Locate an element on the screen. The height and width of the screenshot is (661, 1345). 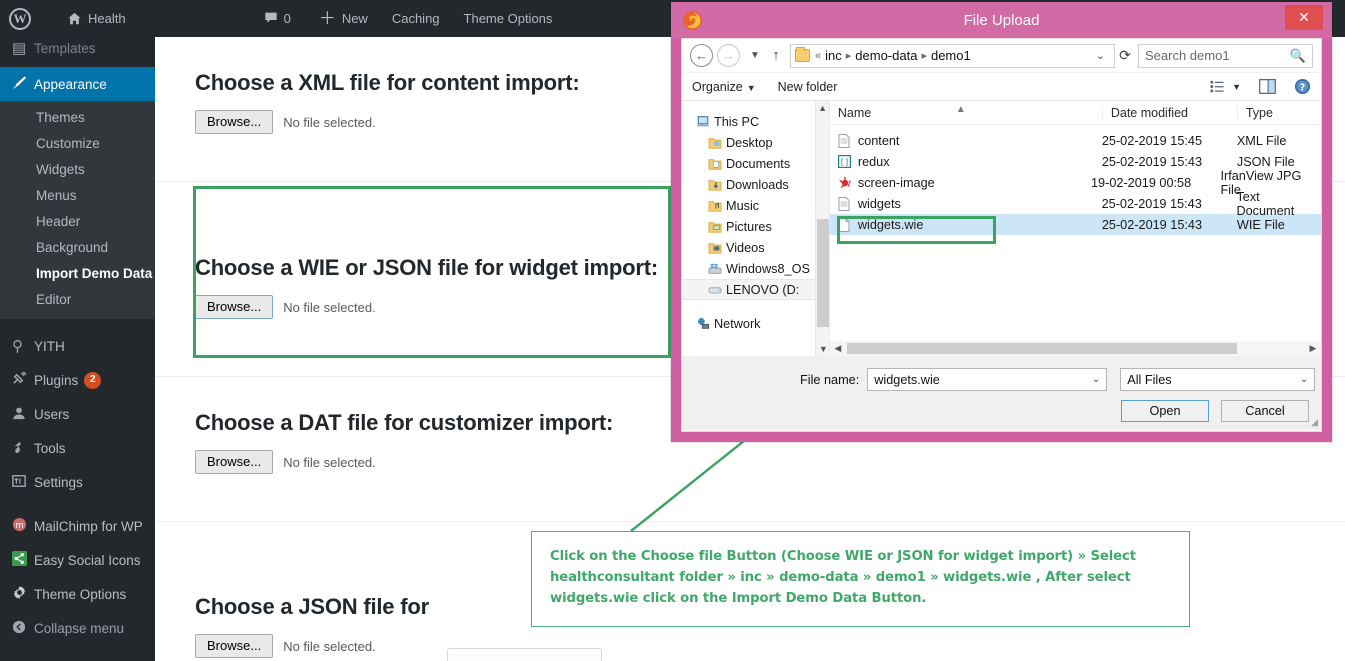
scroll-up-icon: ▲ is located at coordinates (822, 108).